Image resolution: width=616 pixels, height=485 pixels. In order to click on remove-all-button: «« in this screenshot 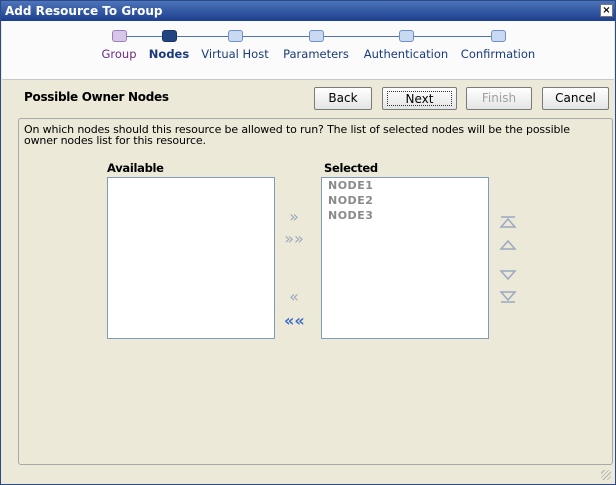, I will do `click(294, 321)`.